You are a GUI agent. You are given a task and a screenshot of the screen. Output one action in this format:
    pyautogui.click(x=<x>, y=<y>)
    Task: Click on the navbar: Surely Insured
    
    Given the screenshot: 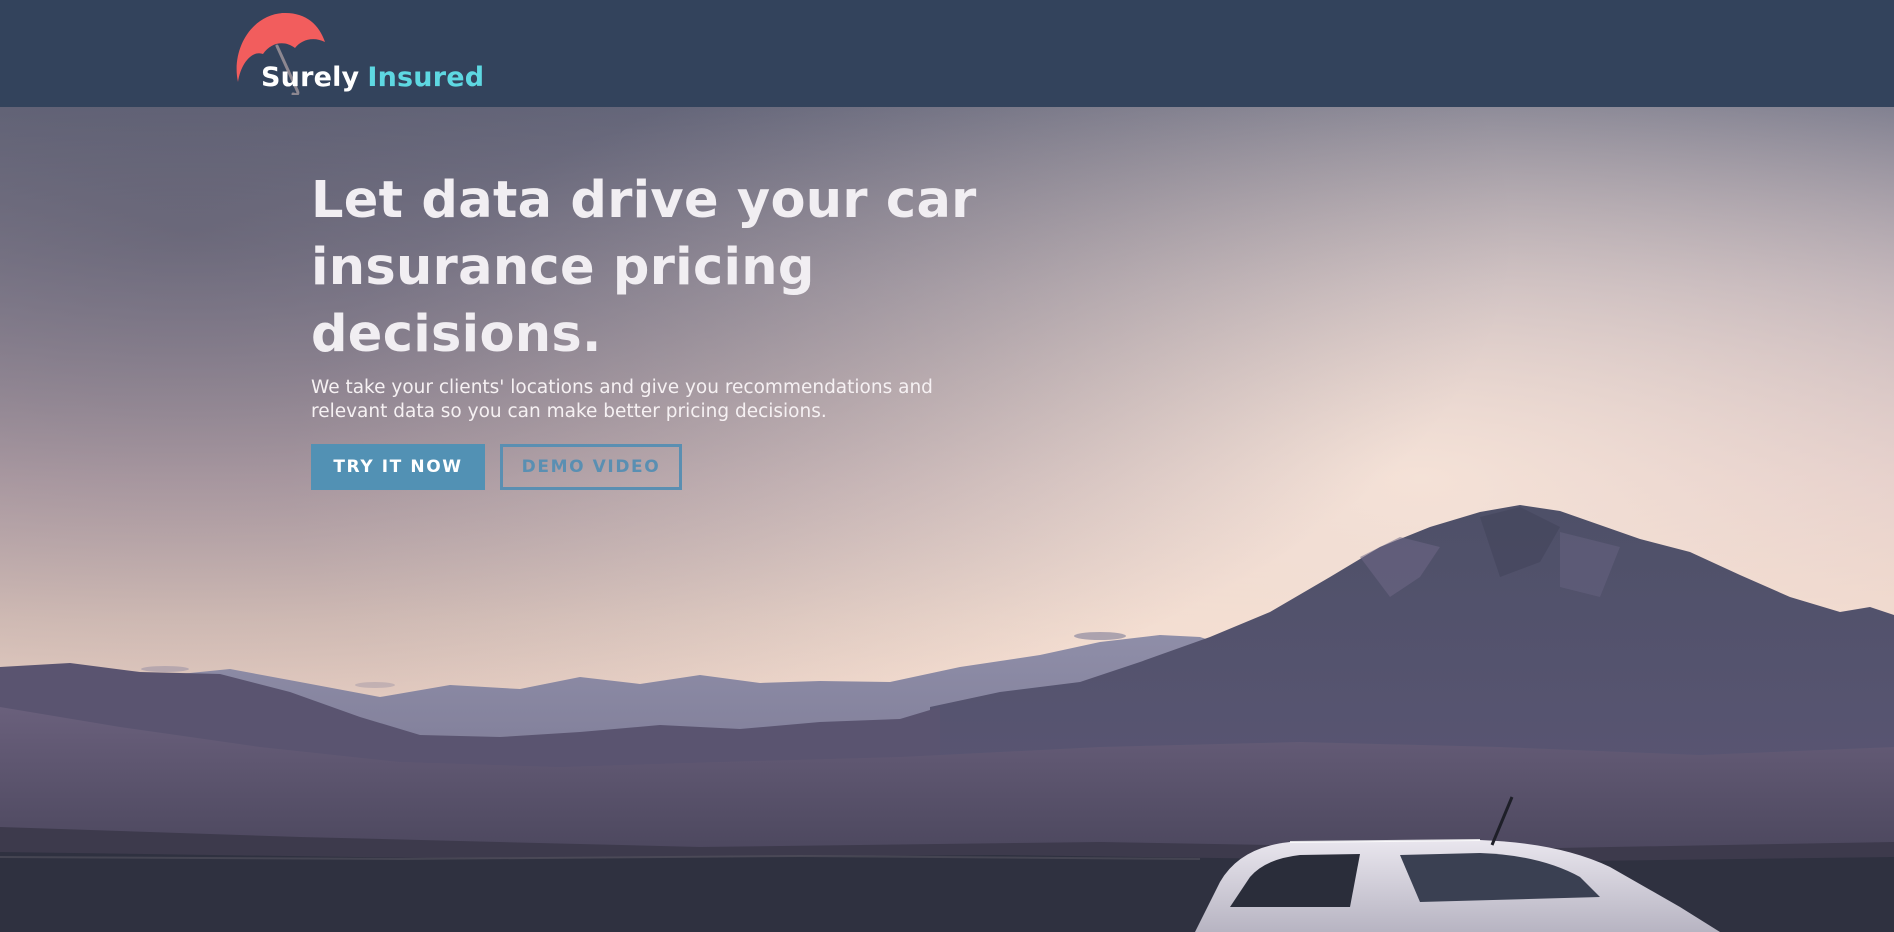 What is the action you would take?
    pyautogui.click(x=947, y=53)
    